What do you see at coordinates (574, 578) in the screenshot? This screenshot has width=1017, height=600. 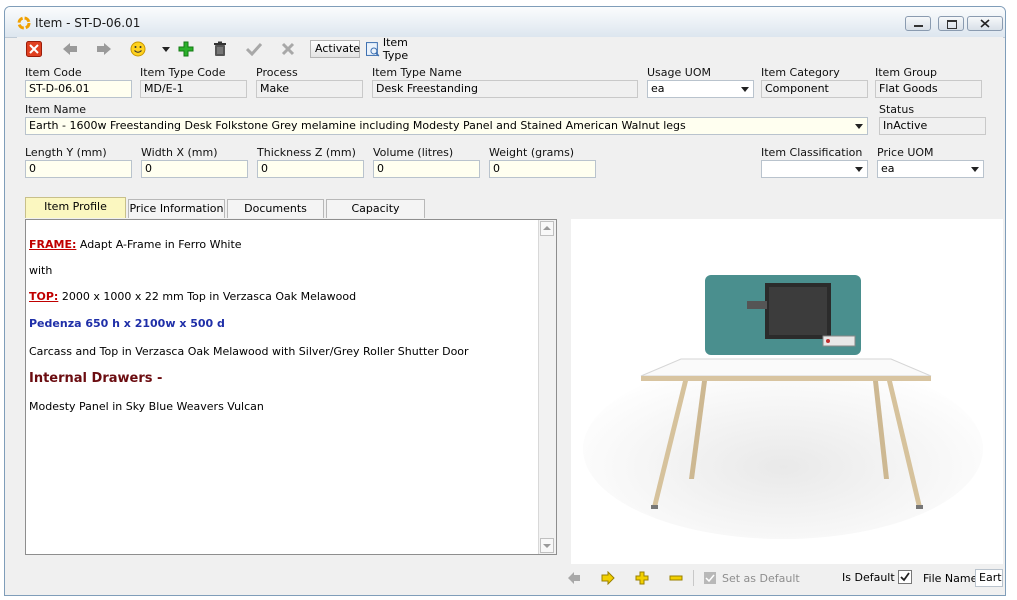 I see `previous-image-icon` at bounding box center [574, 578].